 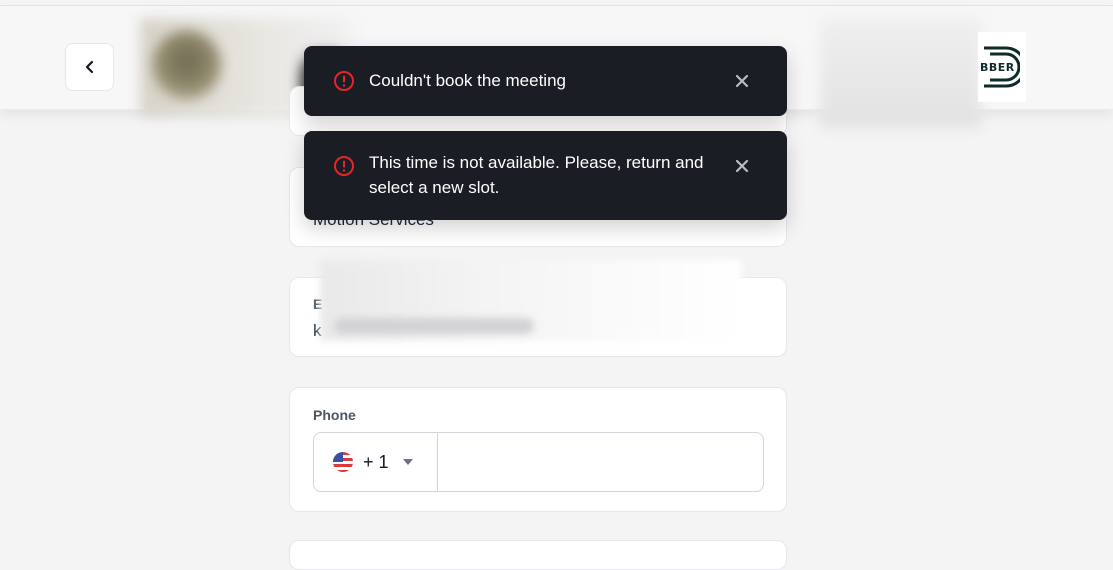 What do you see at coordinates (343, 462) in the screenshot?
I see `us-flag-icon` at bounding box center [343, 462].